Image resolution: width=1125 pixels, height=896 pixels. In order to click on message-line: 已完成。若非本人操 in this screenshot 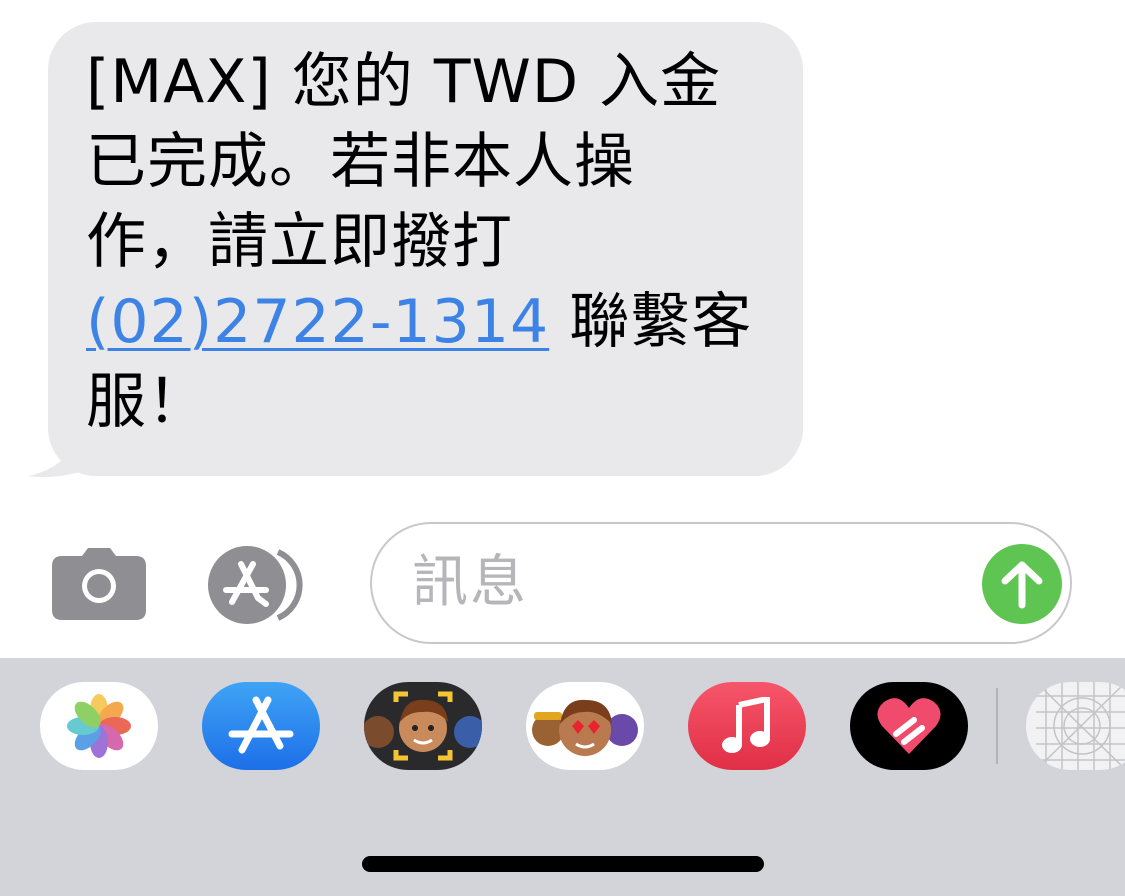, I will do `click(360, 162)`.